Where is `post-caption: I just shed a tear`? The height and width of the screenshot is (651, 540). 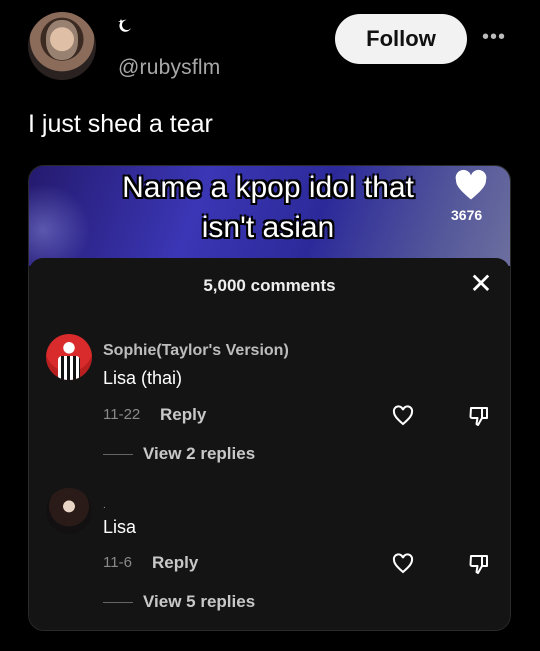 post-caption: I just shed a tear is located at coordinates (120, 124).